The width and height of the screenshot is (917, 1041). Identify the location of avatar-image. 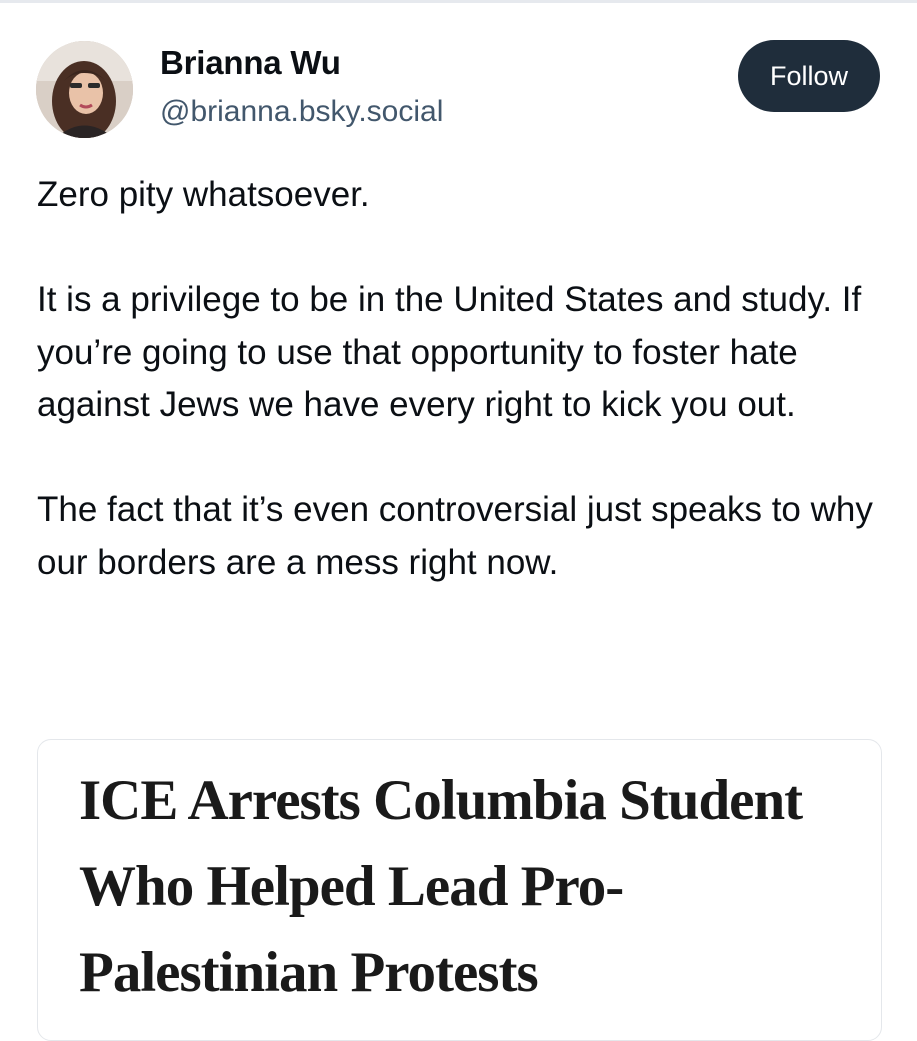
(84, 89).